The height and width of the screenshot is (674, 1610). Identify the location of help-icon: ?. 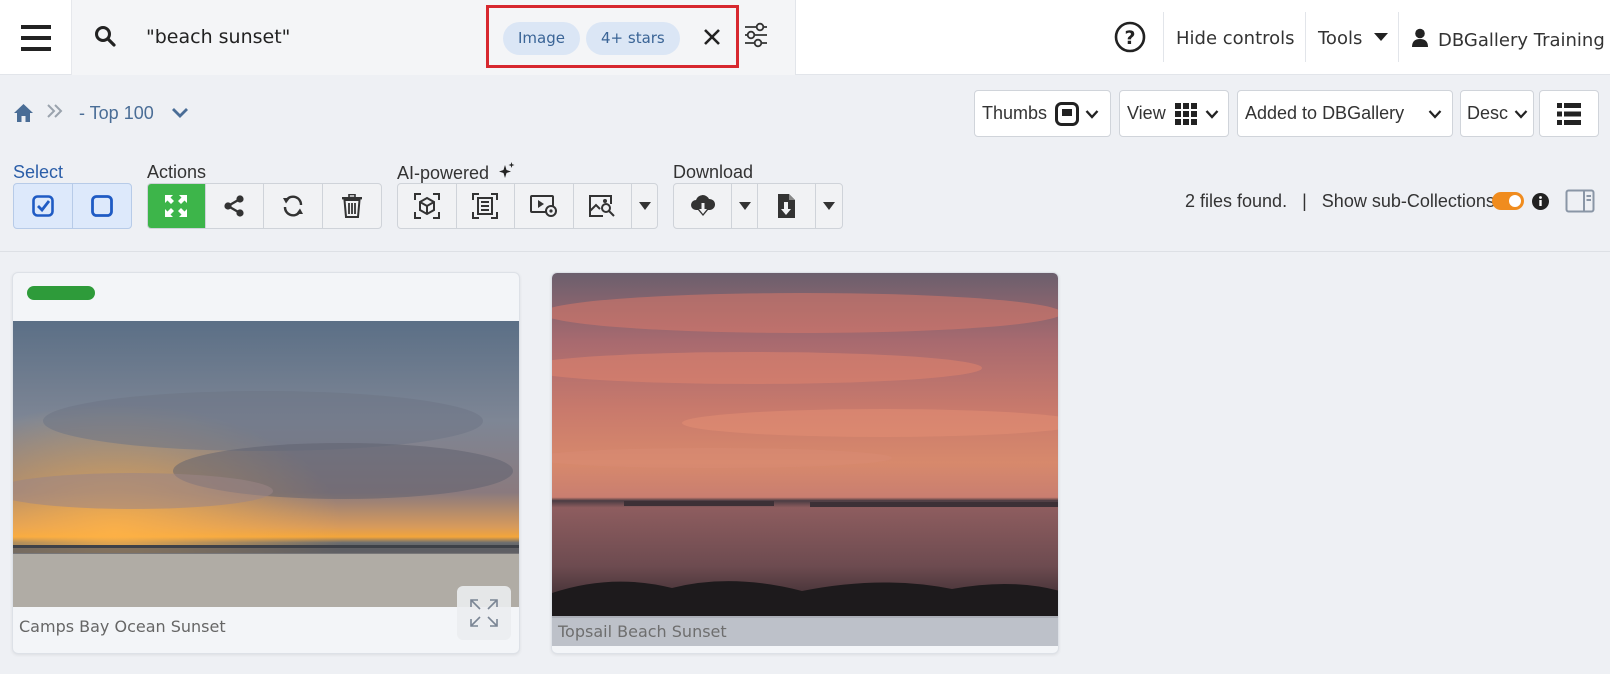
(1130, 37).